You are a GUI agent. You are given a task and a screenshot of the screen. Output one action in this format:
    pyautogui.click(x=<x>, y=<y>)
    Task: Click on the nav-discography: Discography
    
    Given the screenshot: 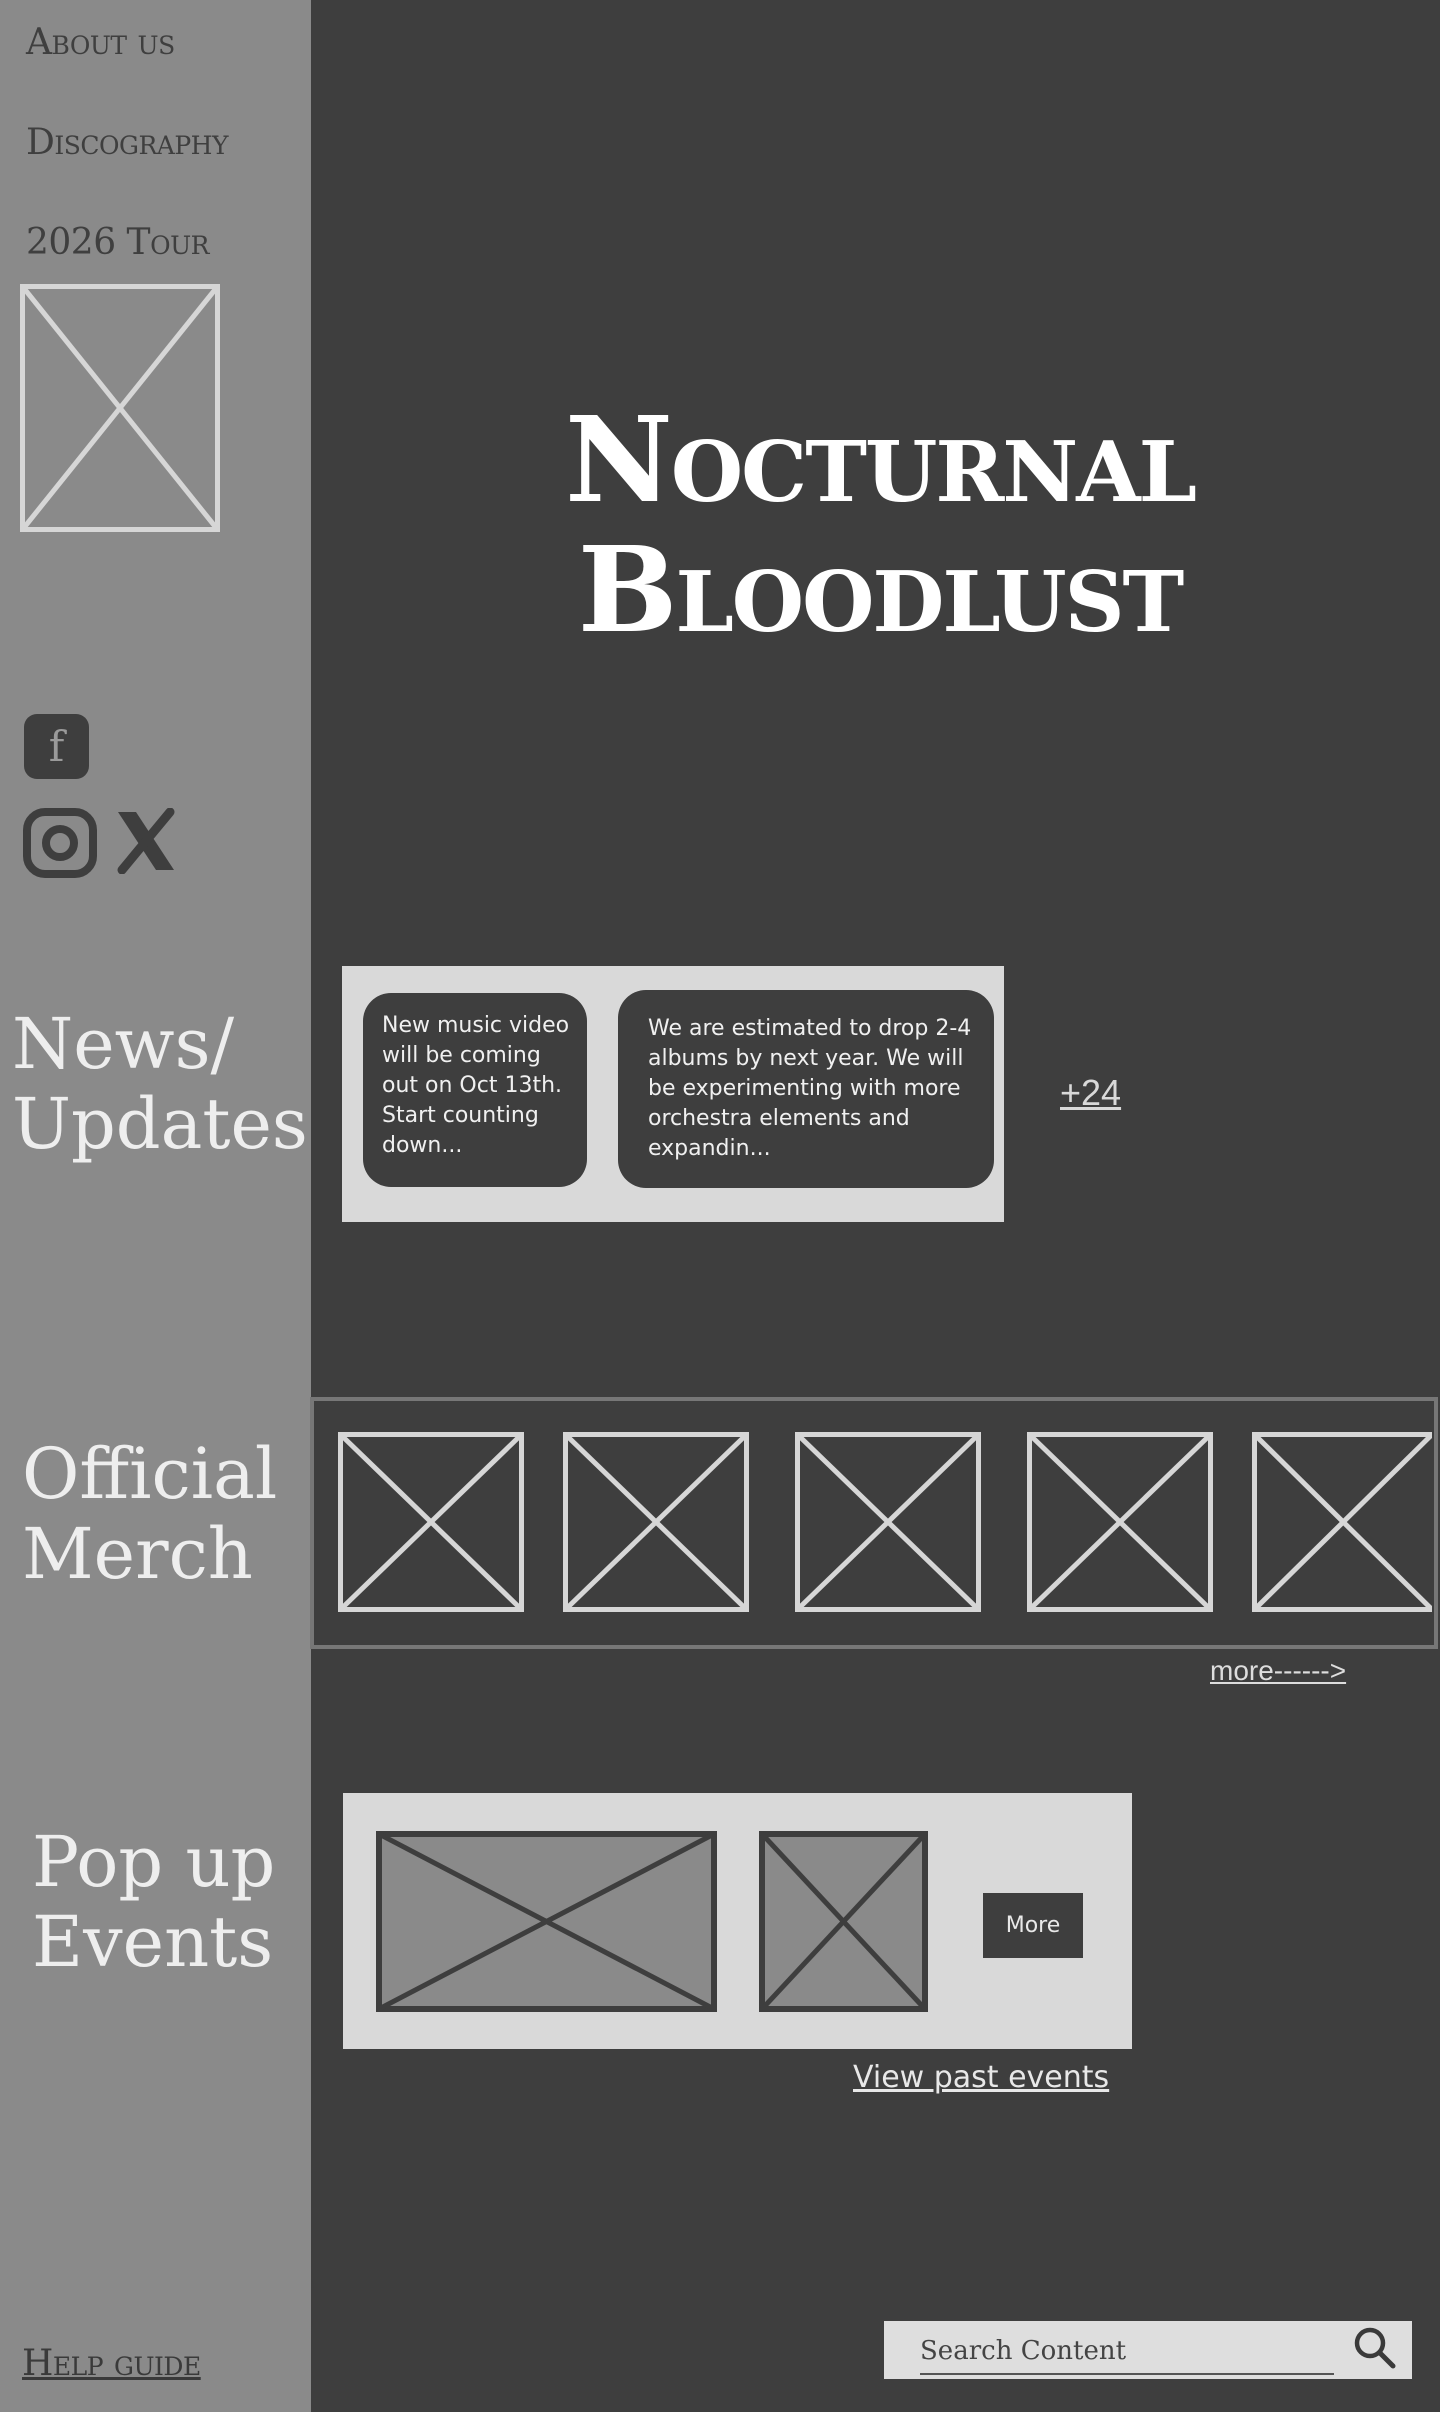 What is the action you would take?
    pyautogui.click(x=127, y=142)
    